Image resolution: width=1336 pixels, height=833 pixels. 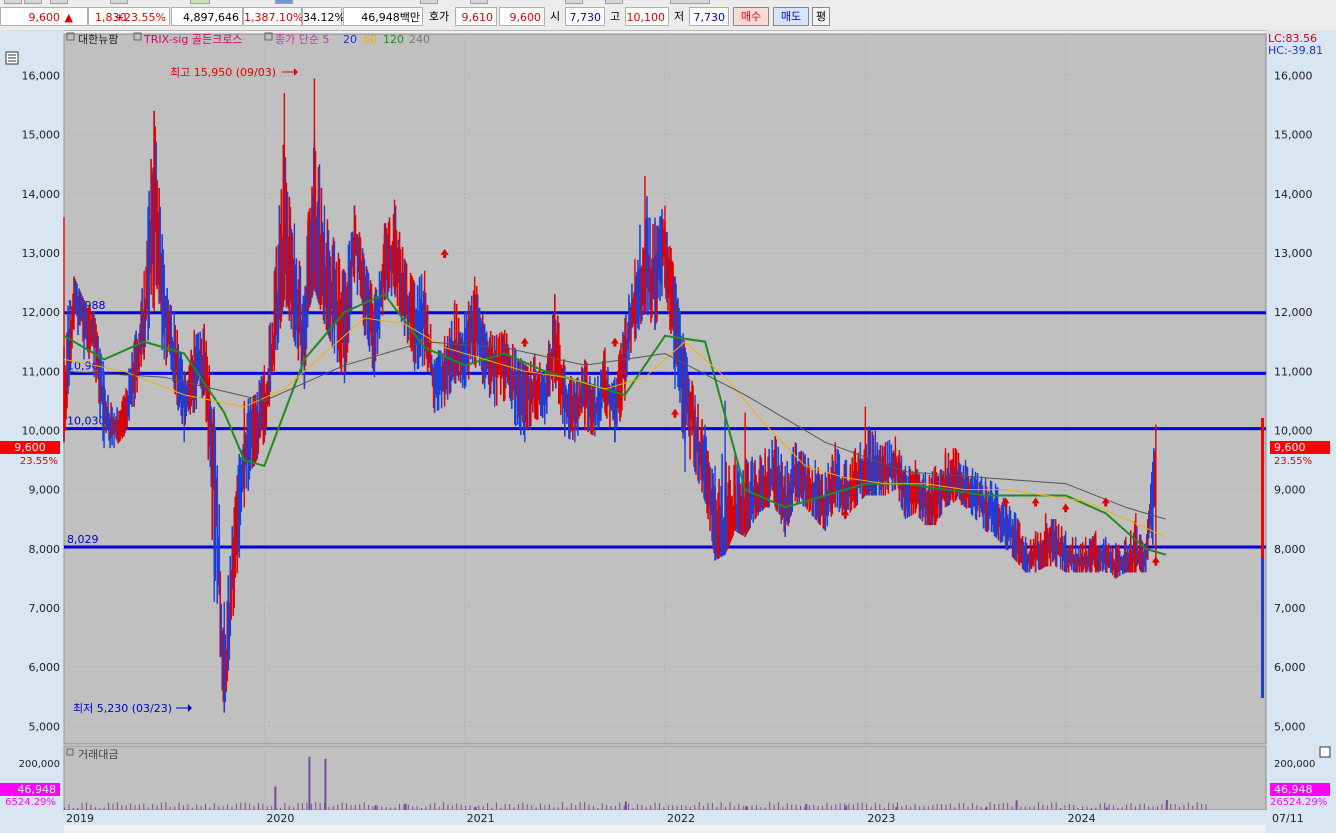 What do you see at coordinates (98, 39) in the screenshot?
I see `legend-group: 대한뉴팜` at bounding box center [98, 39].